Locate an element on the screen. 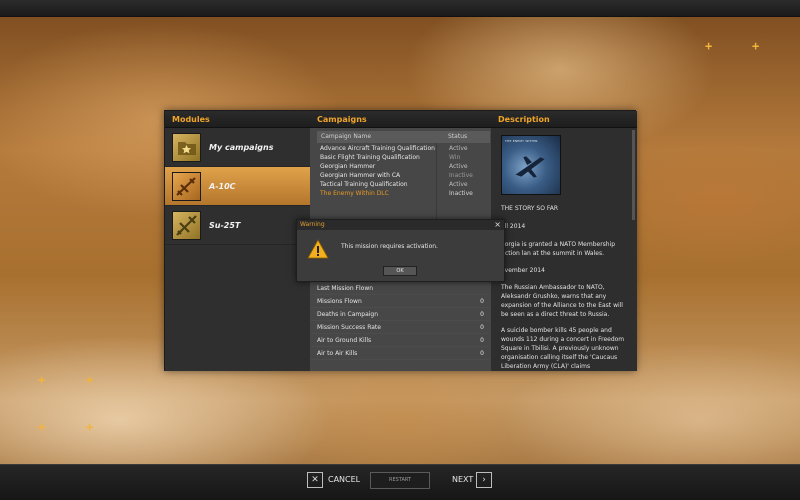 The height and width of the screenshot is (500, 800). top-bar is located at coordinates (400, 8).